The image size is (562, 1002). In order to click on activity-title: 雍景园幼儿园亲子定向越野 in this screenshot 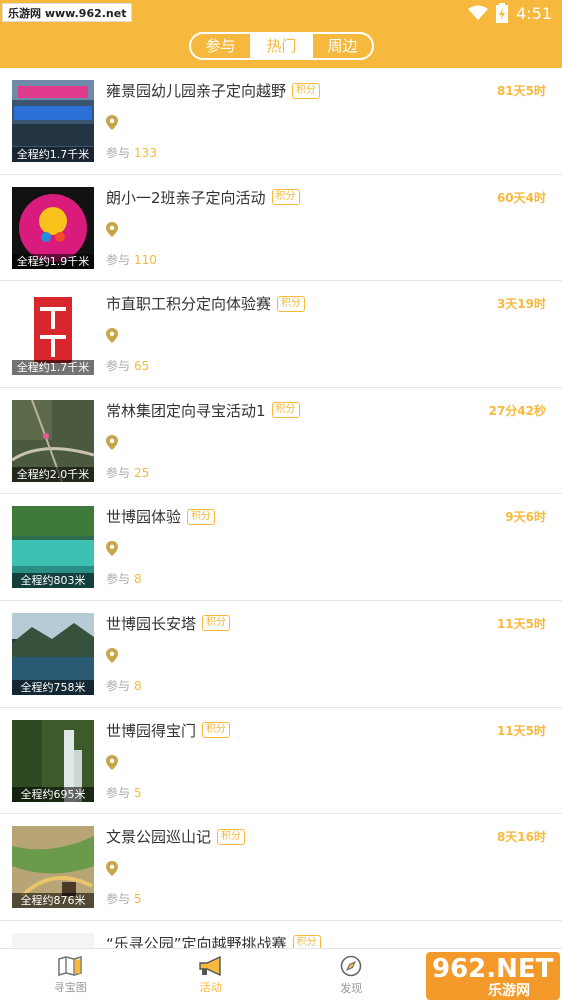, I will do `click(196, 91)`.